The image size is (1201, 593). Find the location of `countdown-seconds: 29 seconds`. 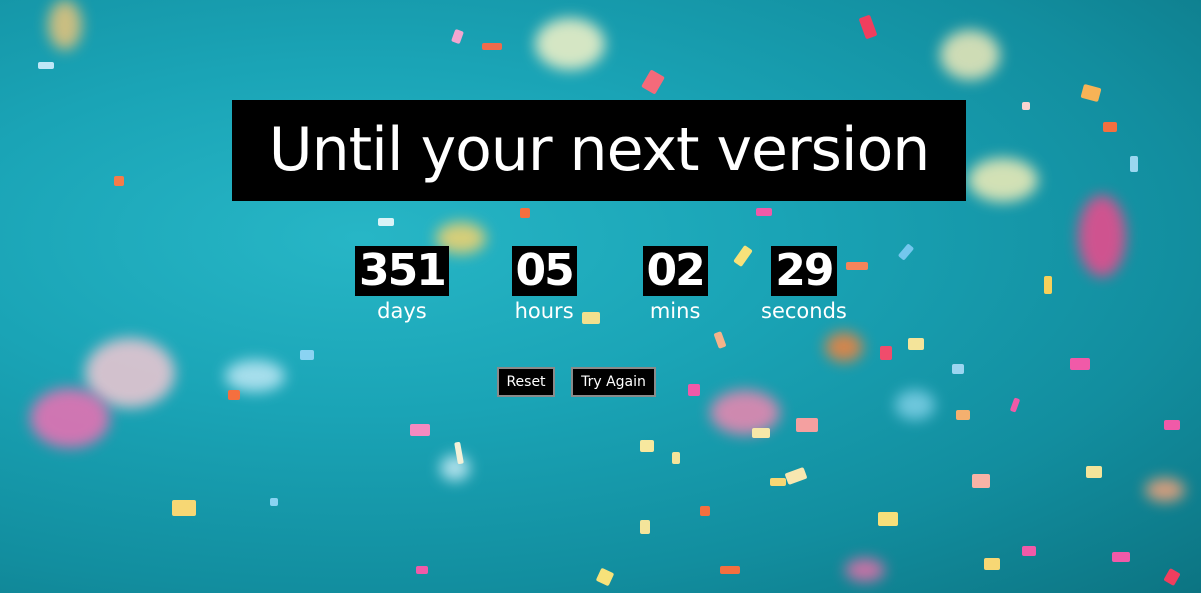

countdown-seconds: 29 seconds is located at coordinates (804, 285).